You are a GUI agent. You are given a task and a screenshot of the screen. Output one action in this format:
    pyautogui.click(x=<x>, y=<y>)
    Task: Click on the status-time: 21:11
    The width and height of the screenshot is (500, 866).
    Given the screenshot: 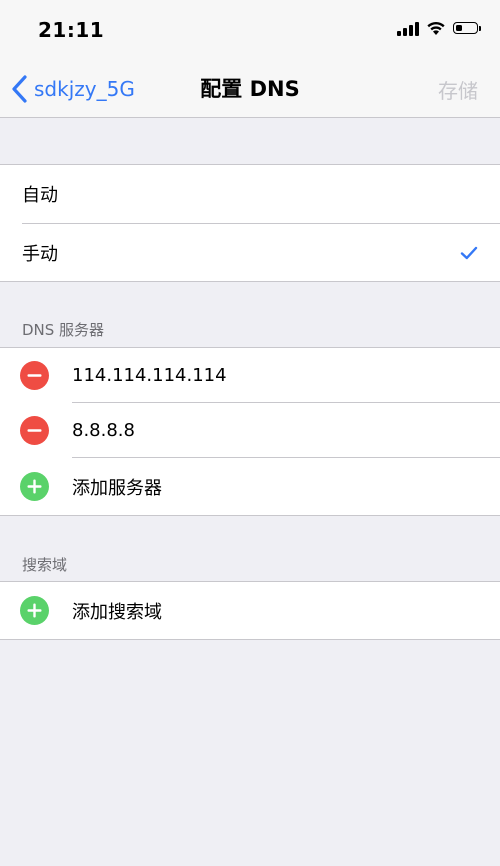 What is the action you would take?
    pyautogui.click(x=71, y=30)
    